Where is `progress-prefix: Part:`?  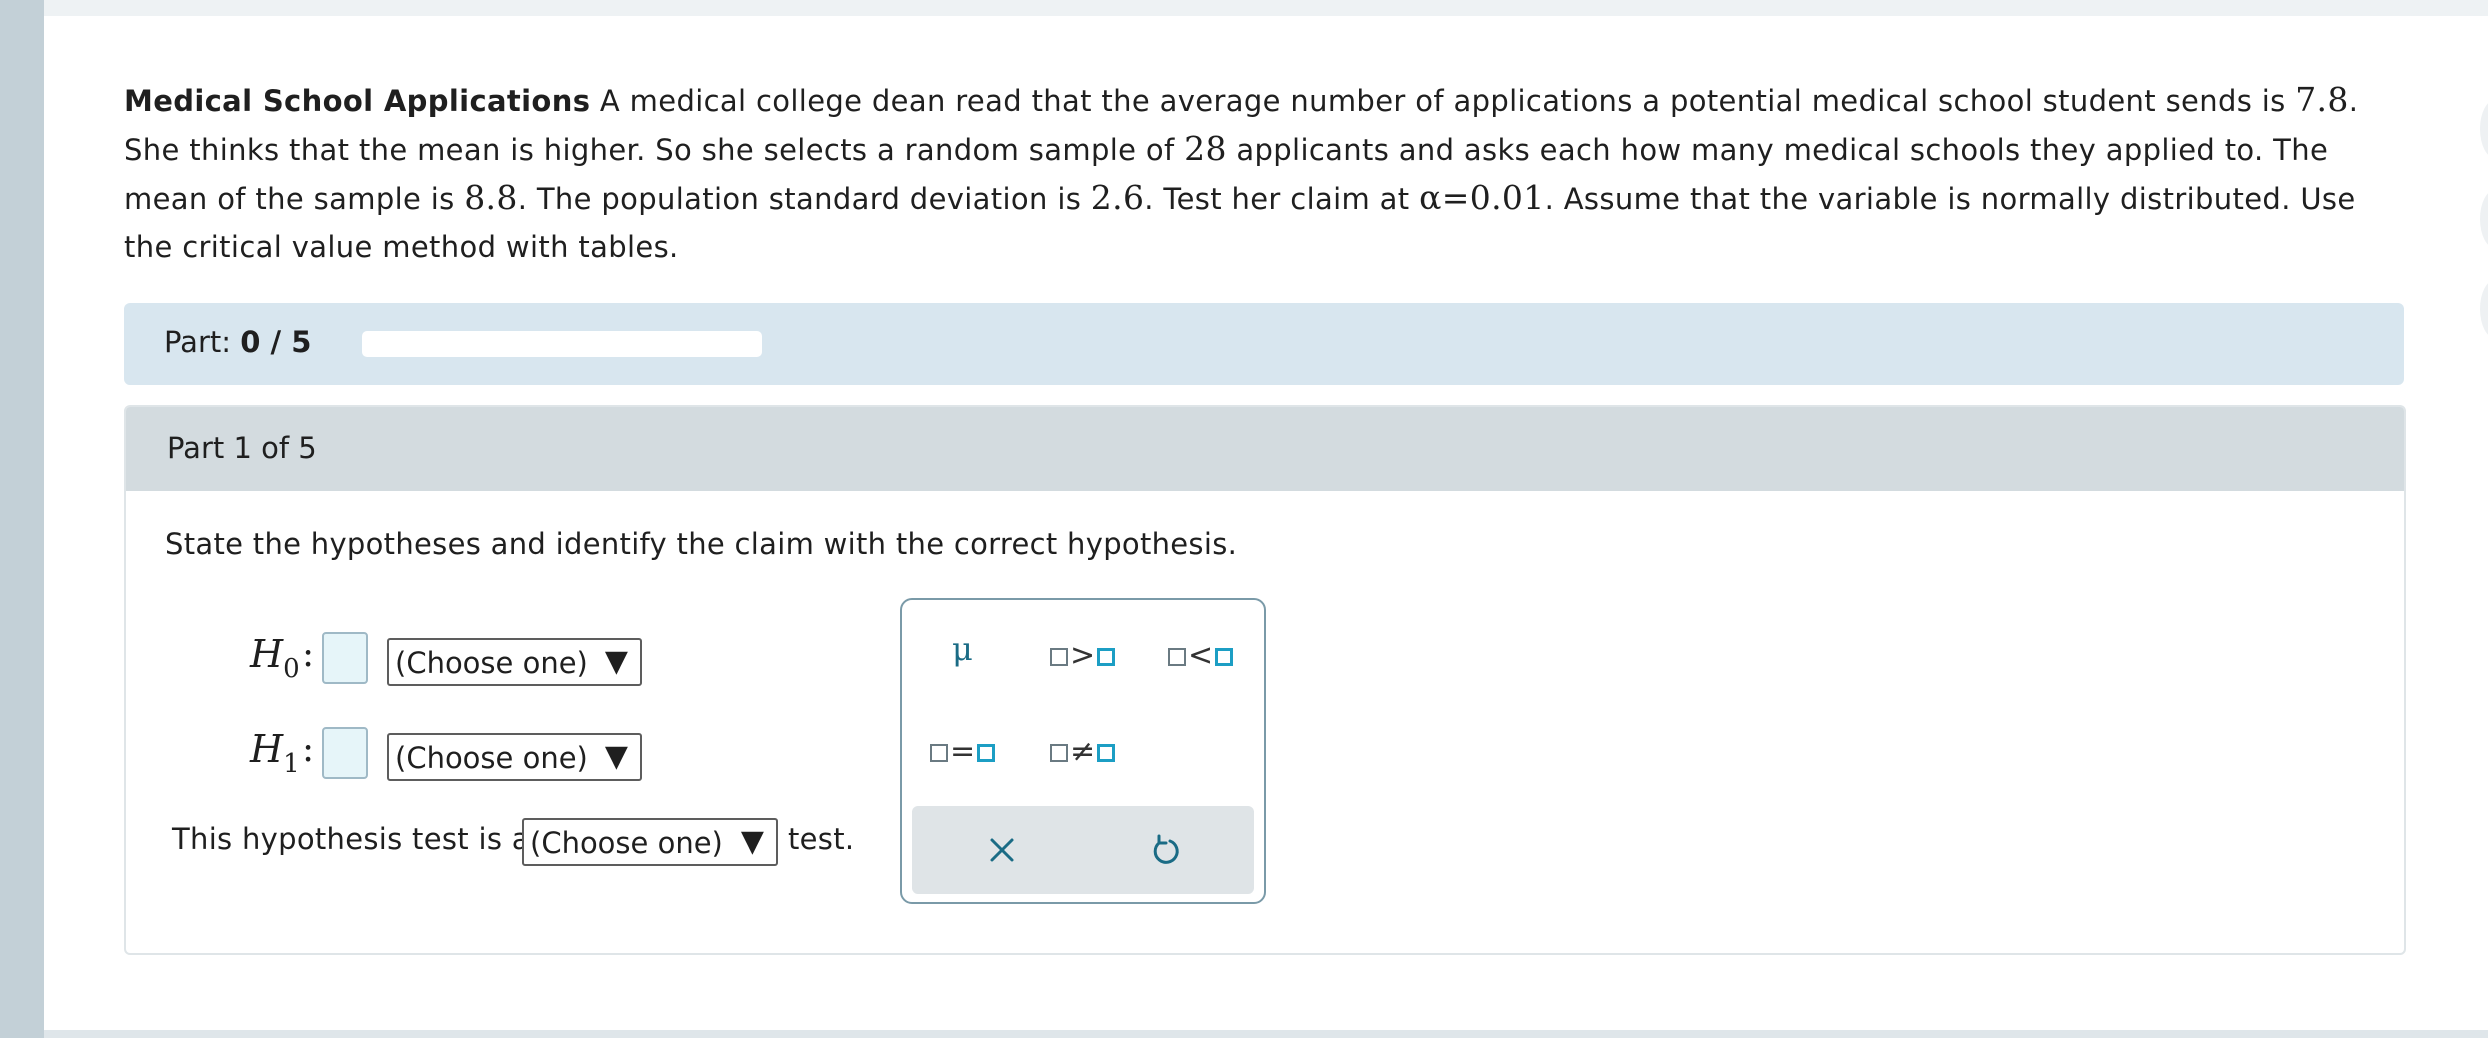 progress-prefix: Part: is located at coordinates (198, 342).